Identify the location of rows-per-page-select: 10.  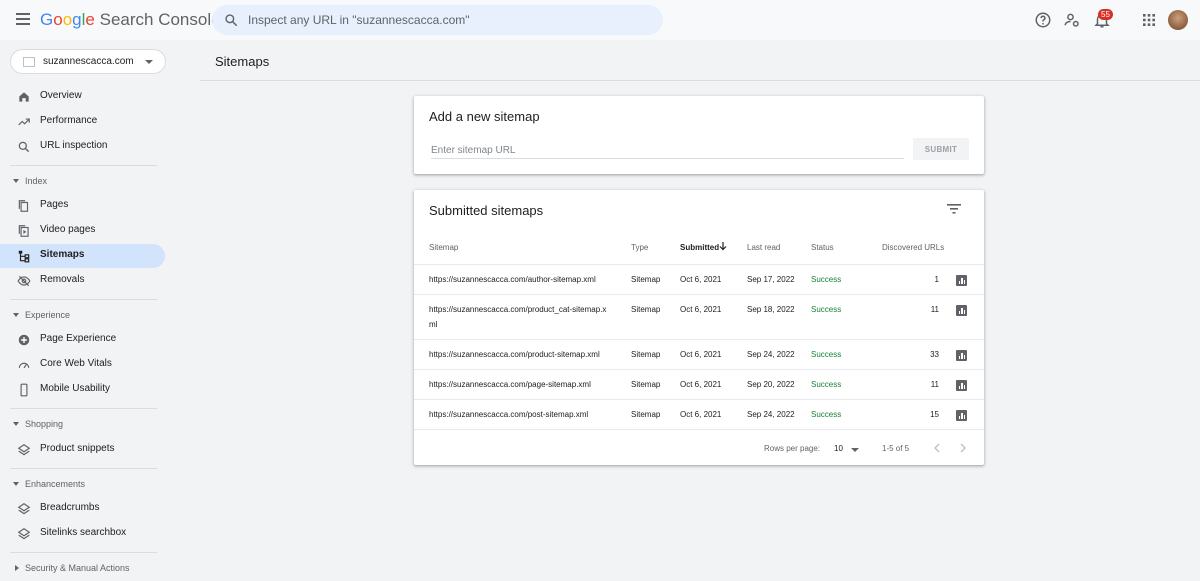
(850, 449).